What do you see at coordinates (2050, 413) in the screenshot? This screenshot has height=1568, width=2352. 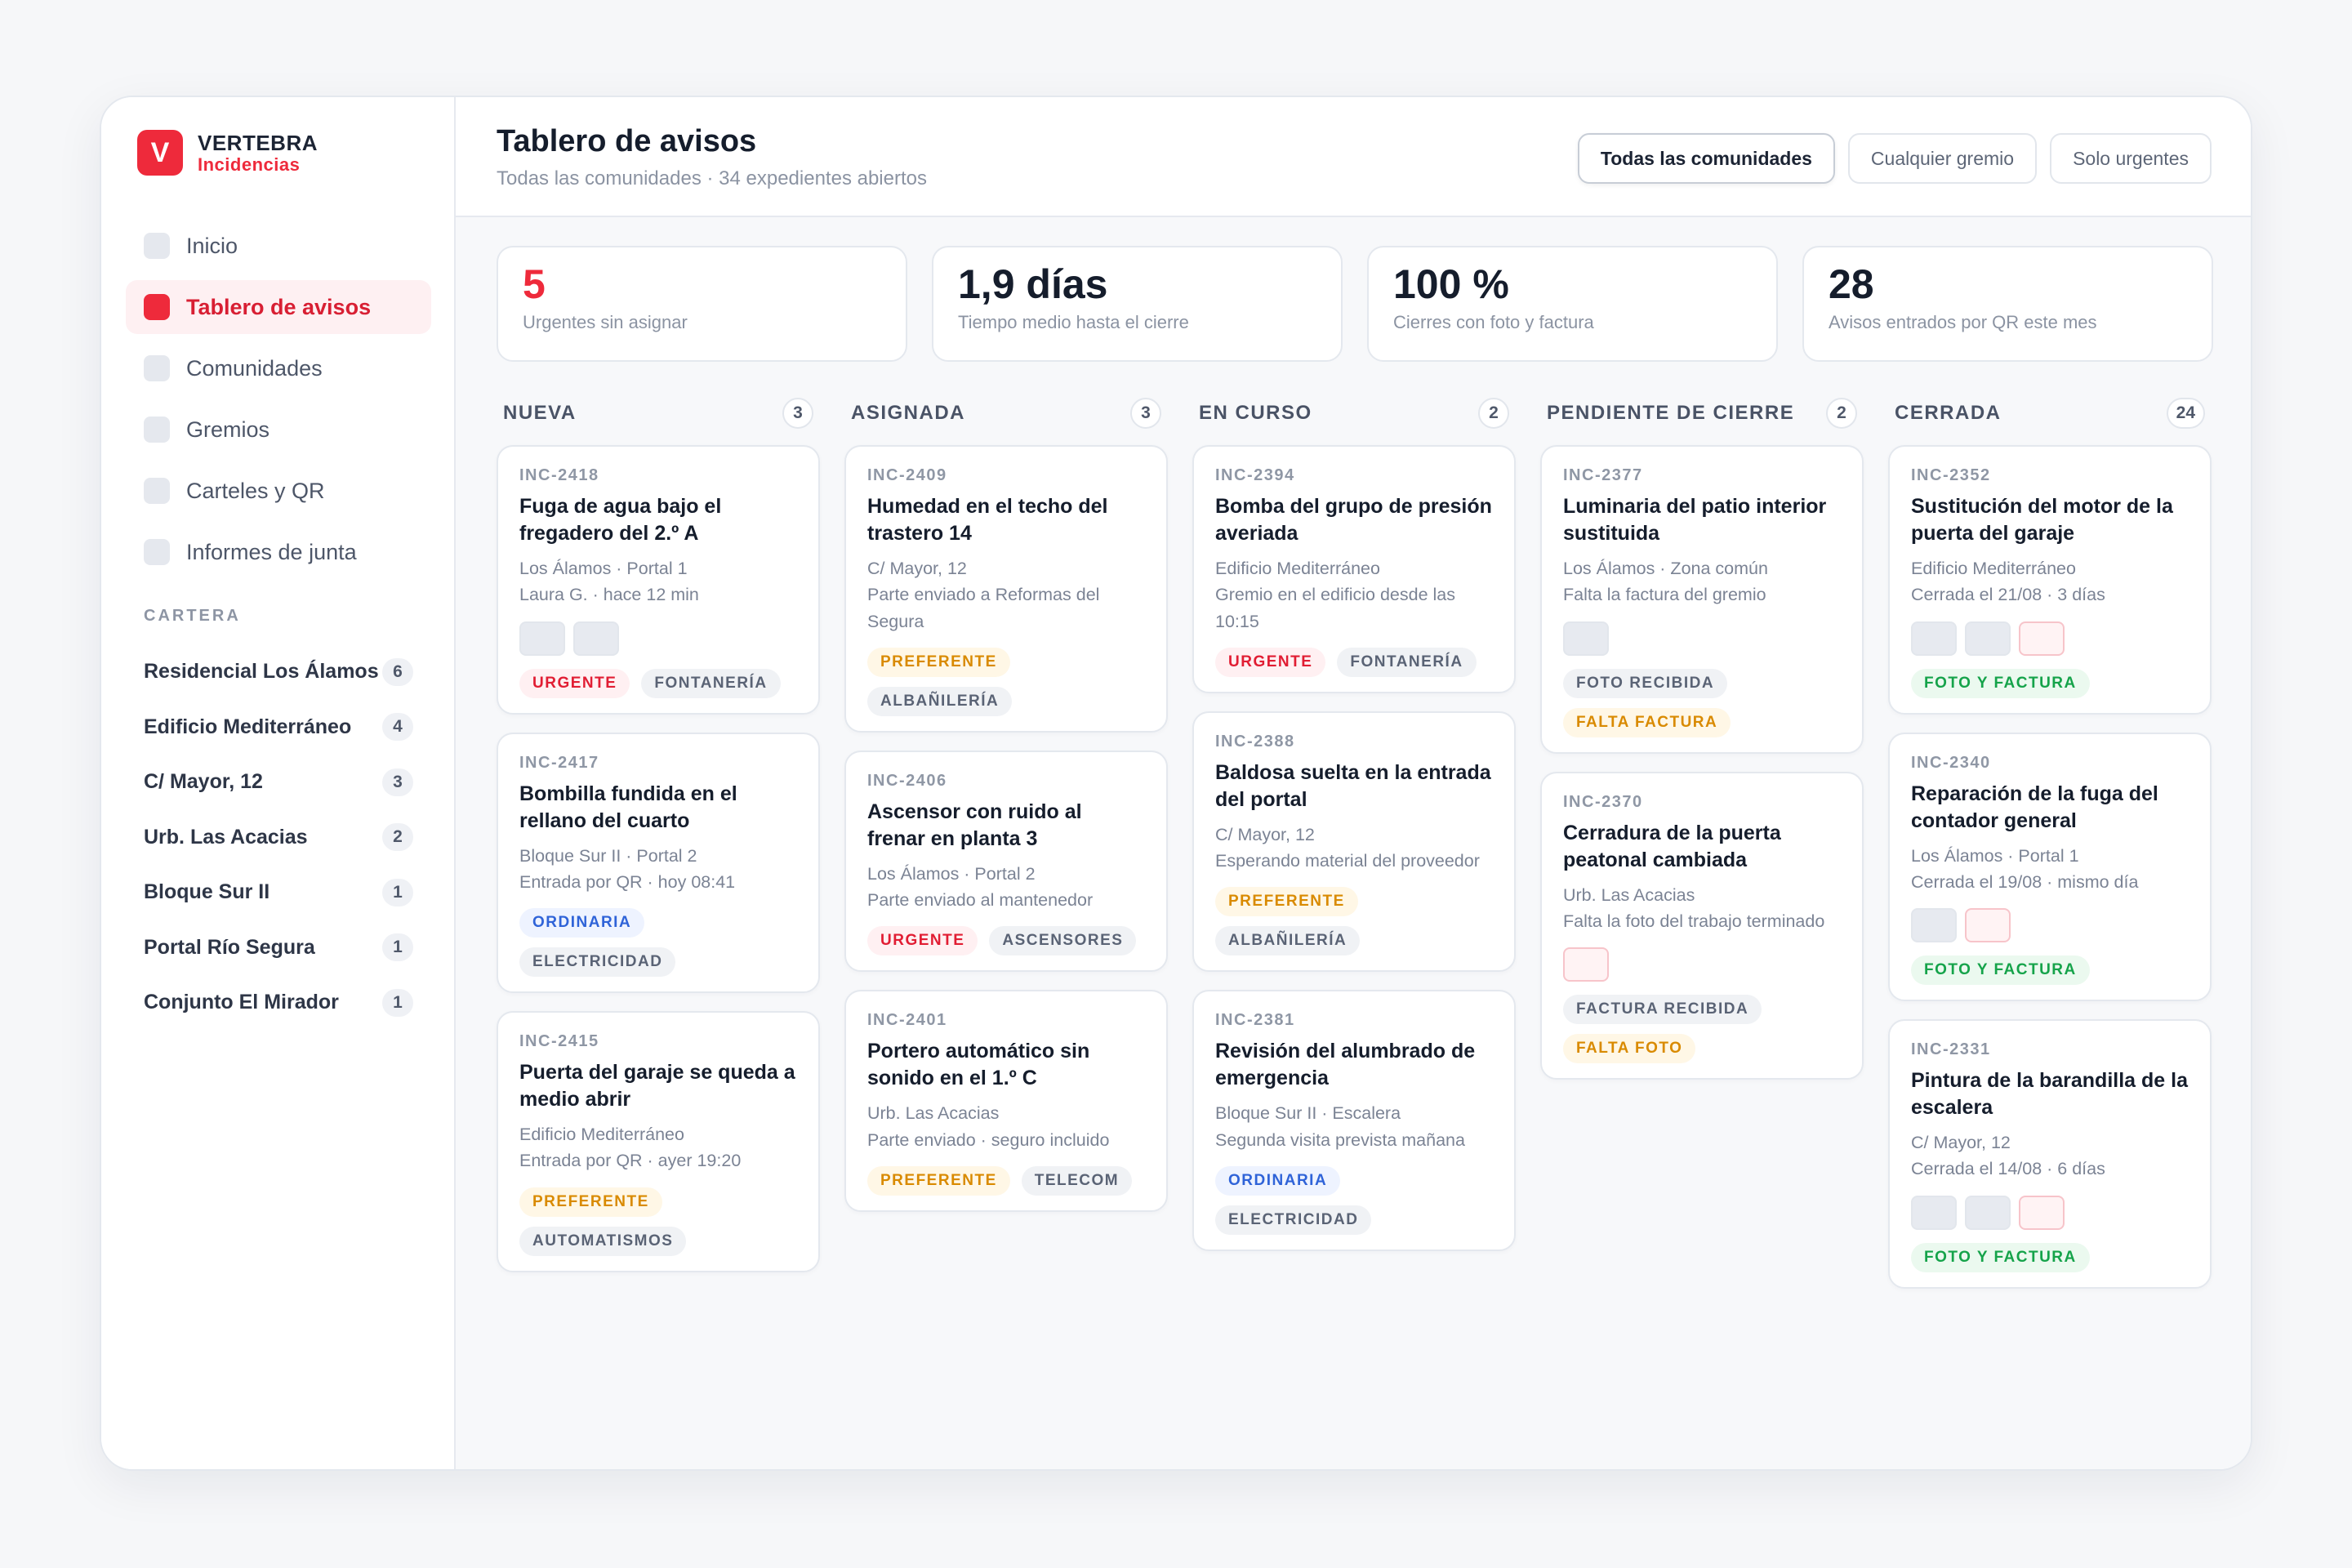 I see `column-header: CERRADA 24` at bounding box center [2050, 413].